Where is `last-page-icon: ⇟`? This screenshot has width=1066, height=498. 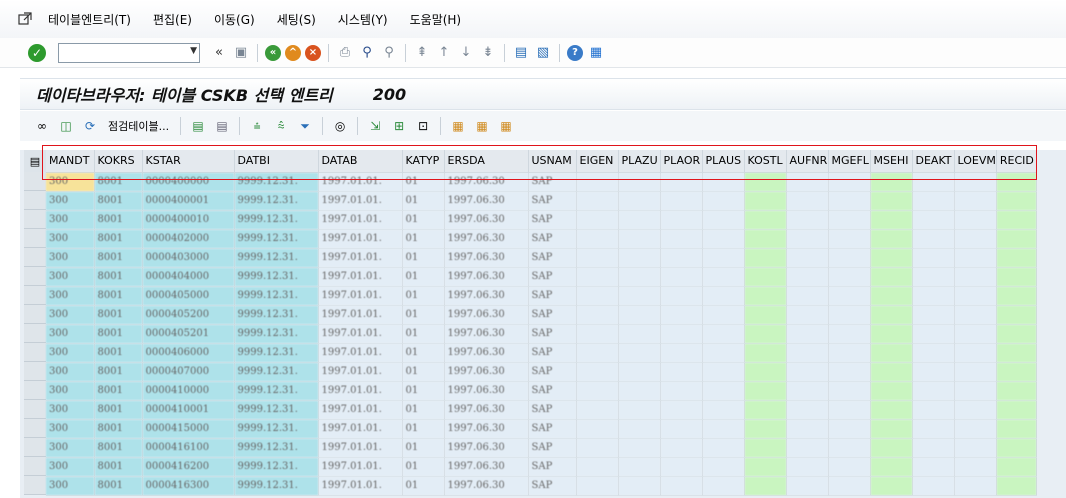 last-page-icon: ⇟ is located at coordinates (488, 53).